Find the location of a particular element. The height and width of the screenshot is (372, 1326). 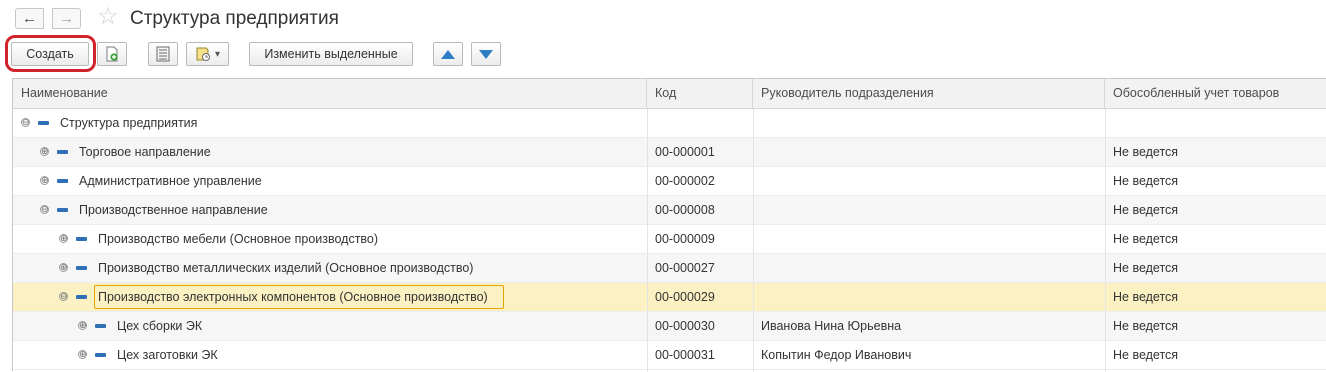

arrow-left-icon: ← is located at coordinates (29, 18).